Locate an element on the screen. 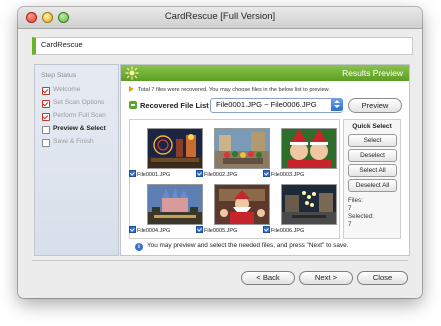 The width and height of the screenshot is (441, 326). step-label: Set Scan Options is located at coordinates (79, 102).